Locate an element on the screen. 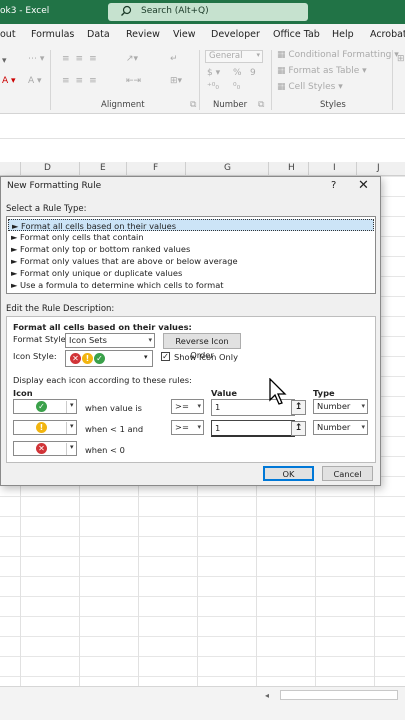 The width and height of the screenshot is (405, 720). column-headers: D E F G H I J is located at coordinates (202, 169).